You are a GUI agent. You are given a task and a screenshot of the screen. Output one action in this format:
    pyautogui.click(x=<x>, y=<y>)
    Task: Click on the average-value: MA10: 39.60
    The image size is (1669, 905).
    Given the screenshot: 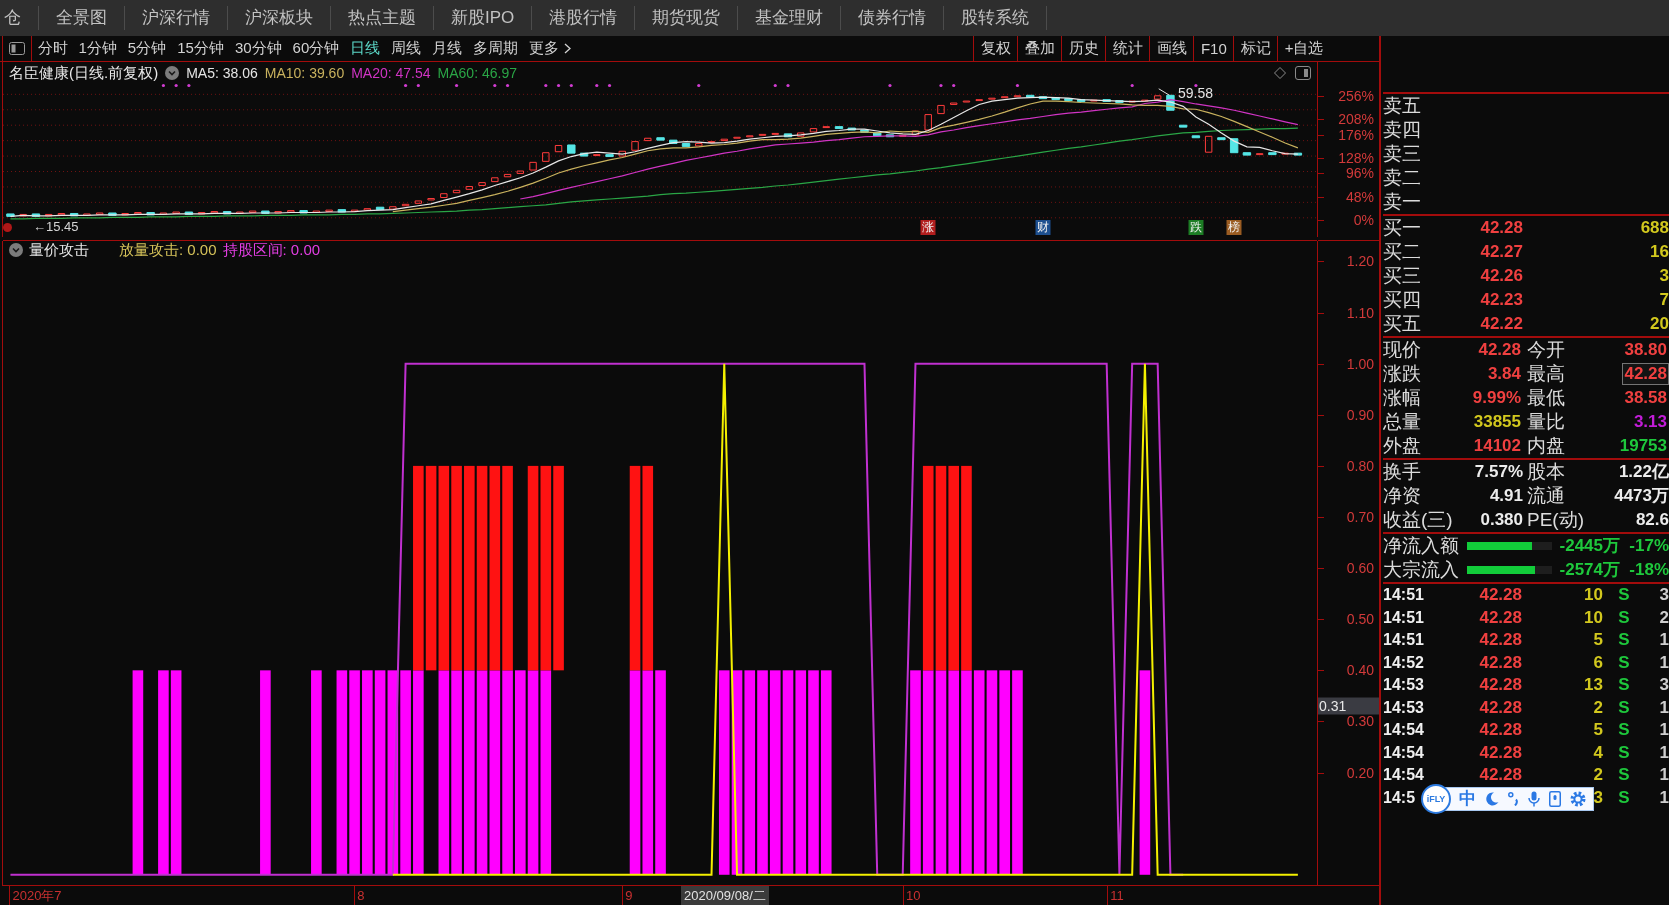 What is the action you would take?
    pyautogui.click(x=304, y=73)
    